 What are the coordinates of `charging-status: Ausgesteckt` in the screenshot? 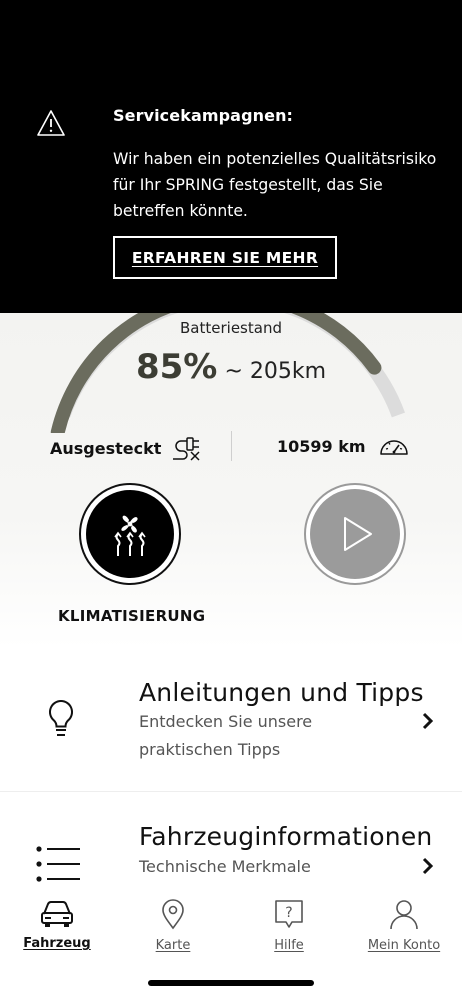 It's located at (126, 448).